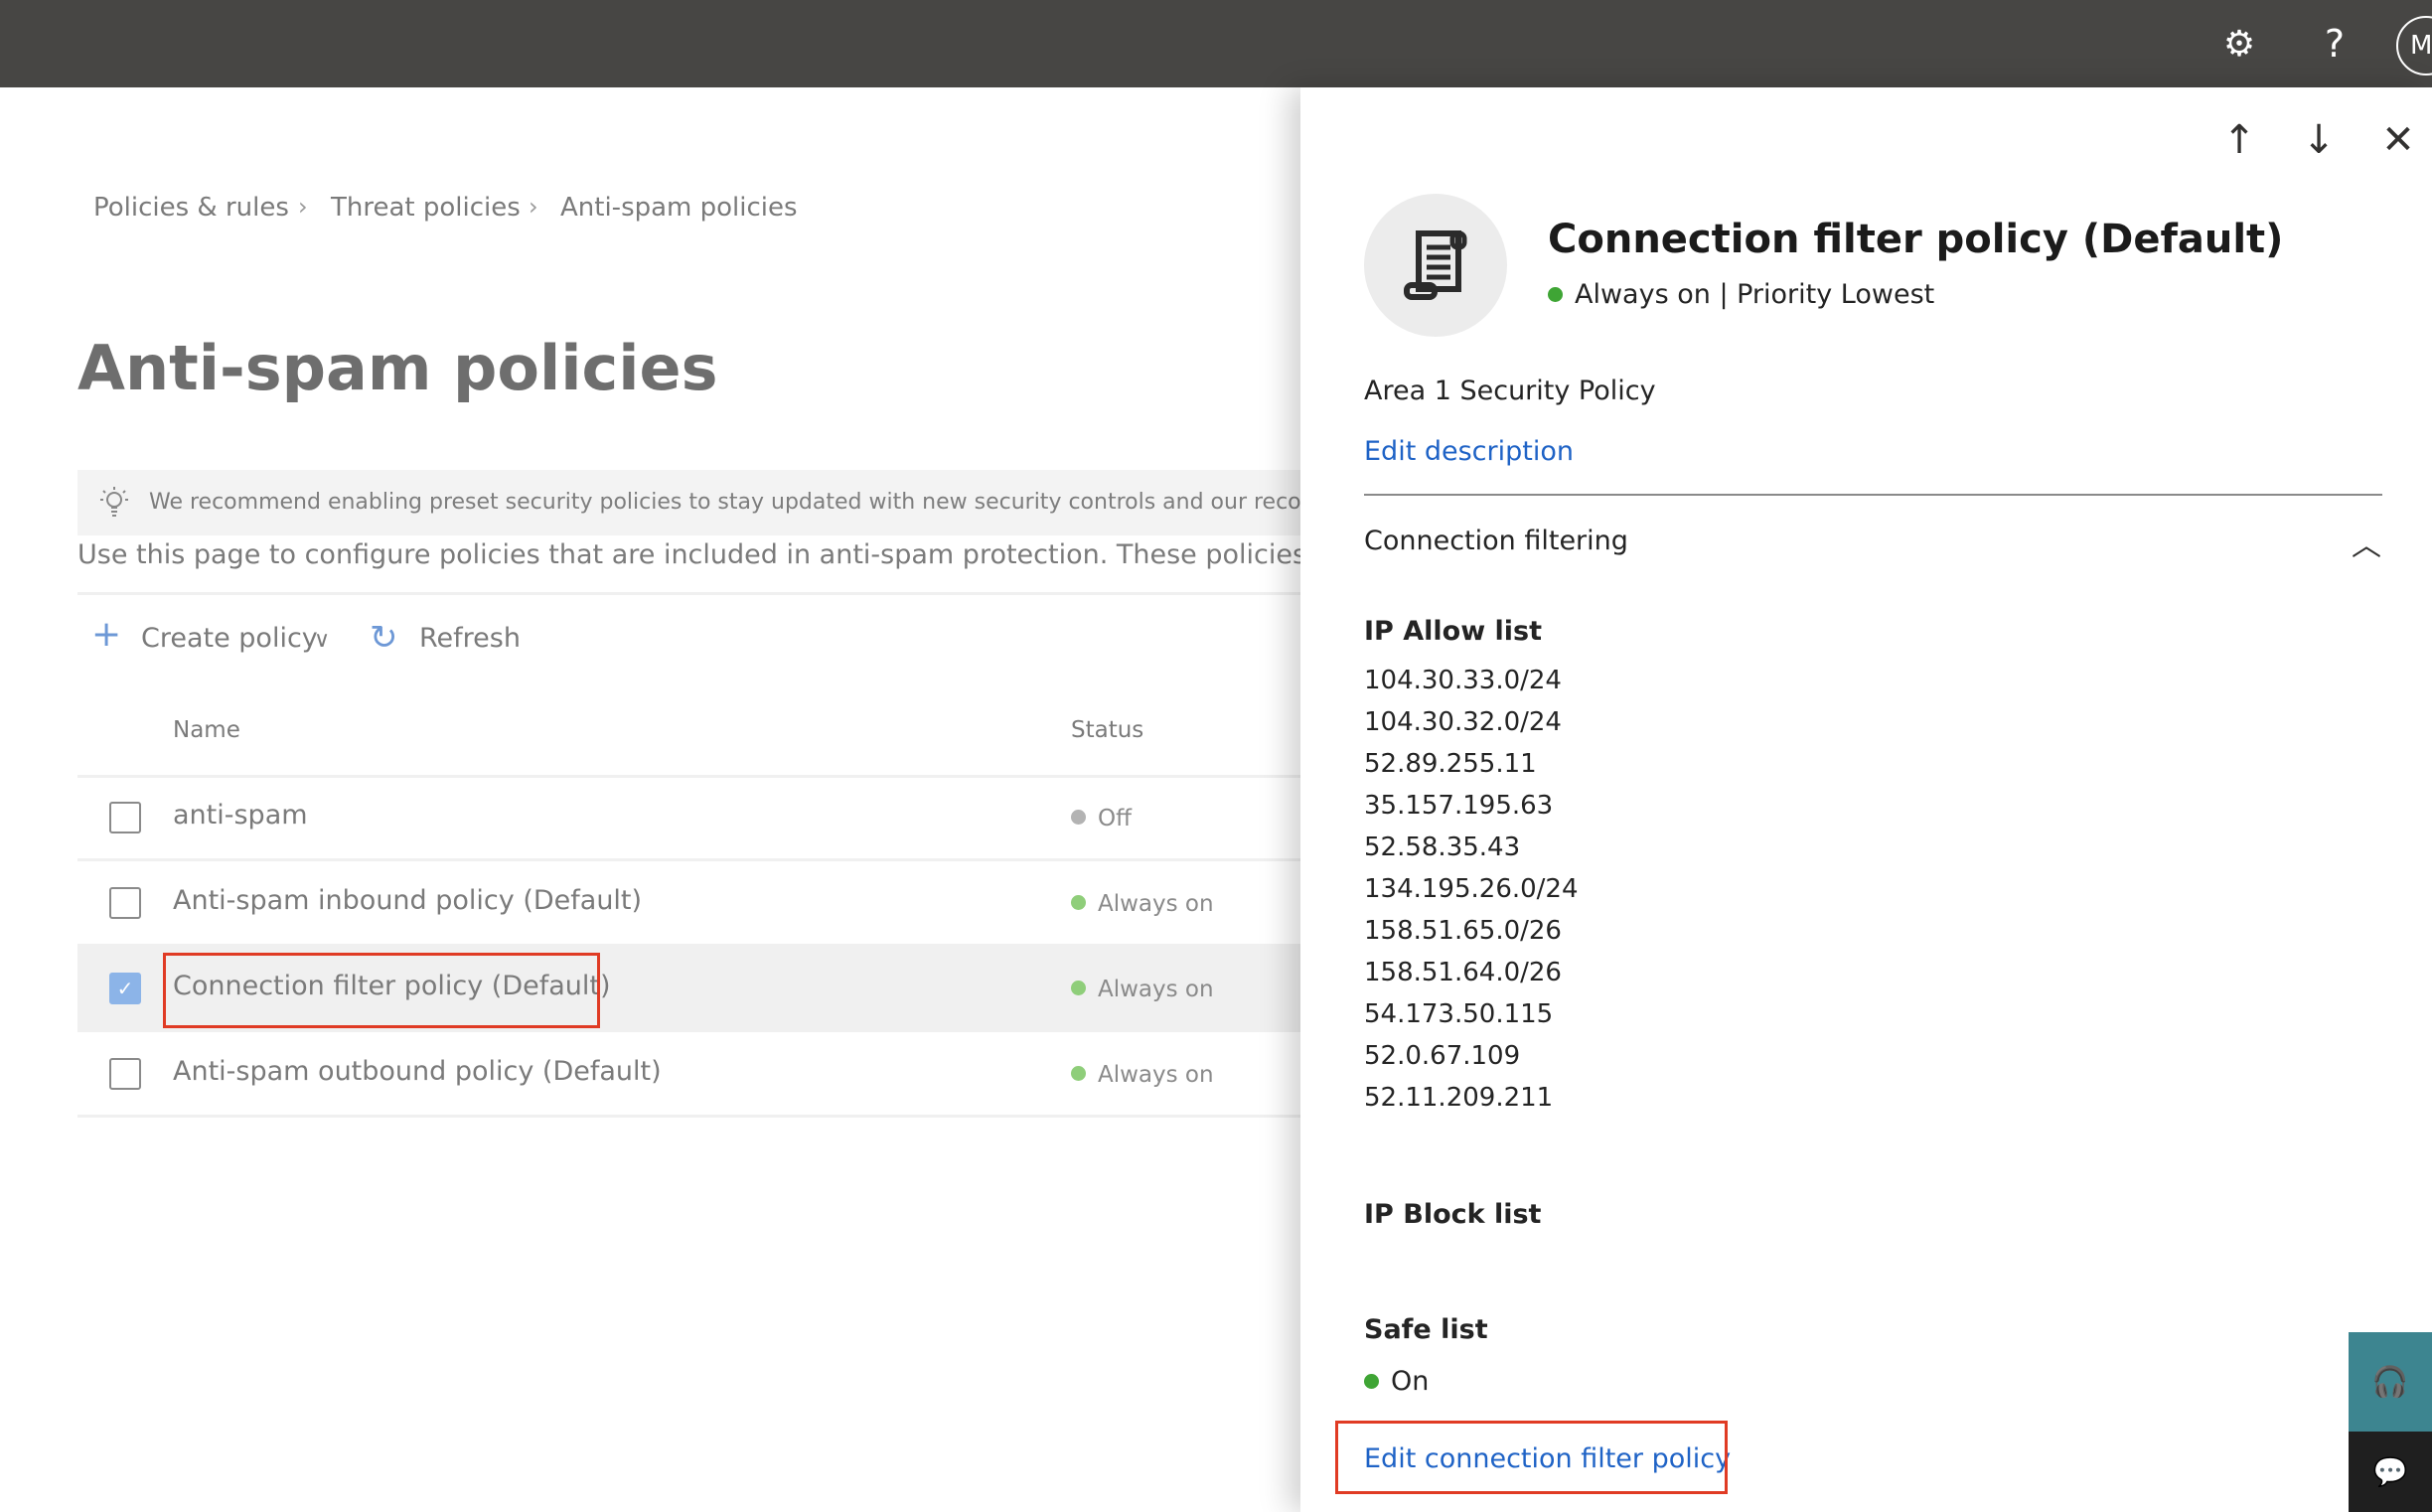 This screenshot has height=1512, width=2432. I want to click on ip-block-list-label: IP Block list, so click(1453, 1214).